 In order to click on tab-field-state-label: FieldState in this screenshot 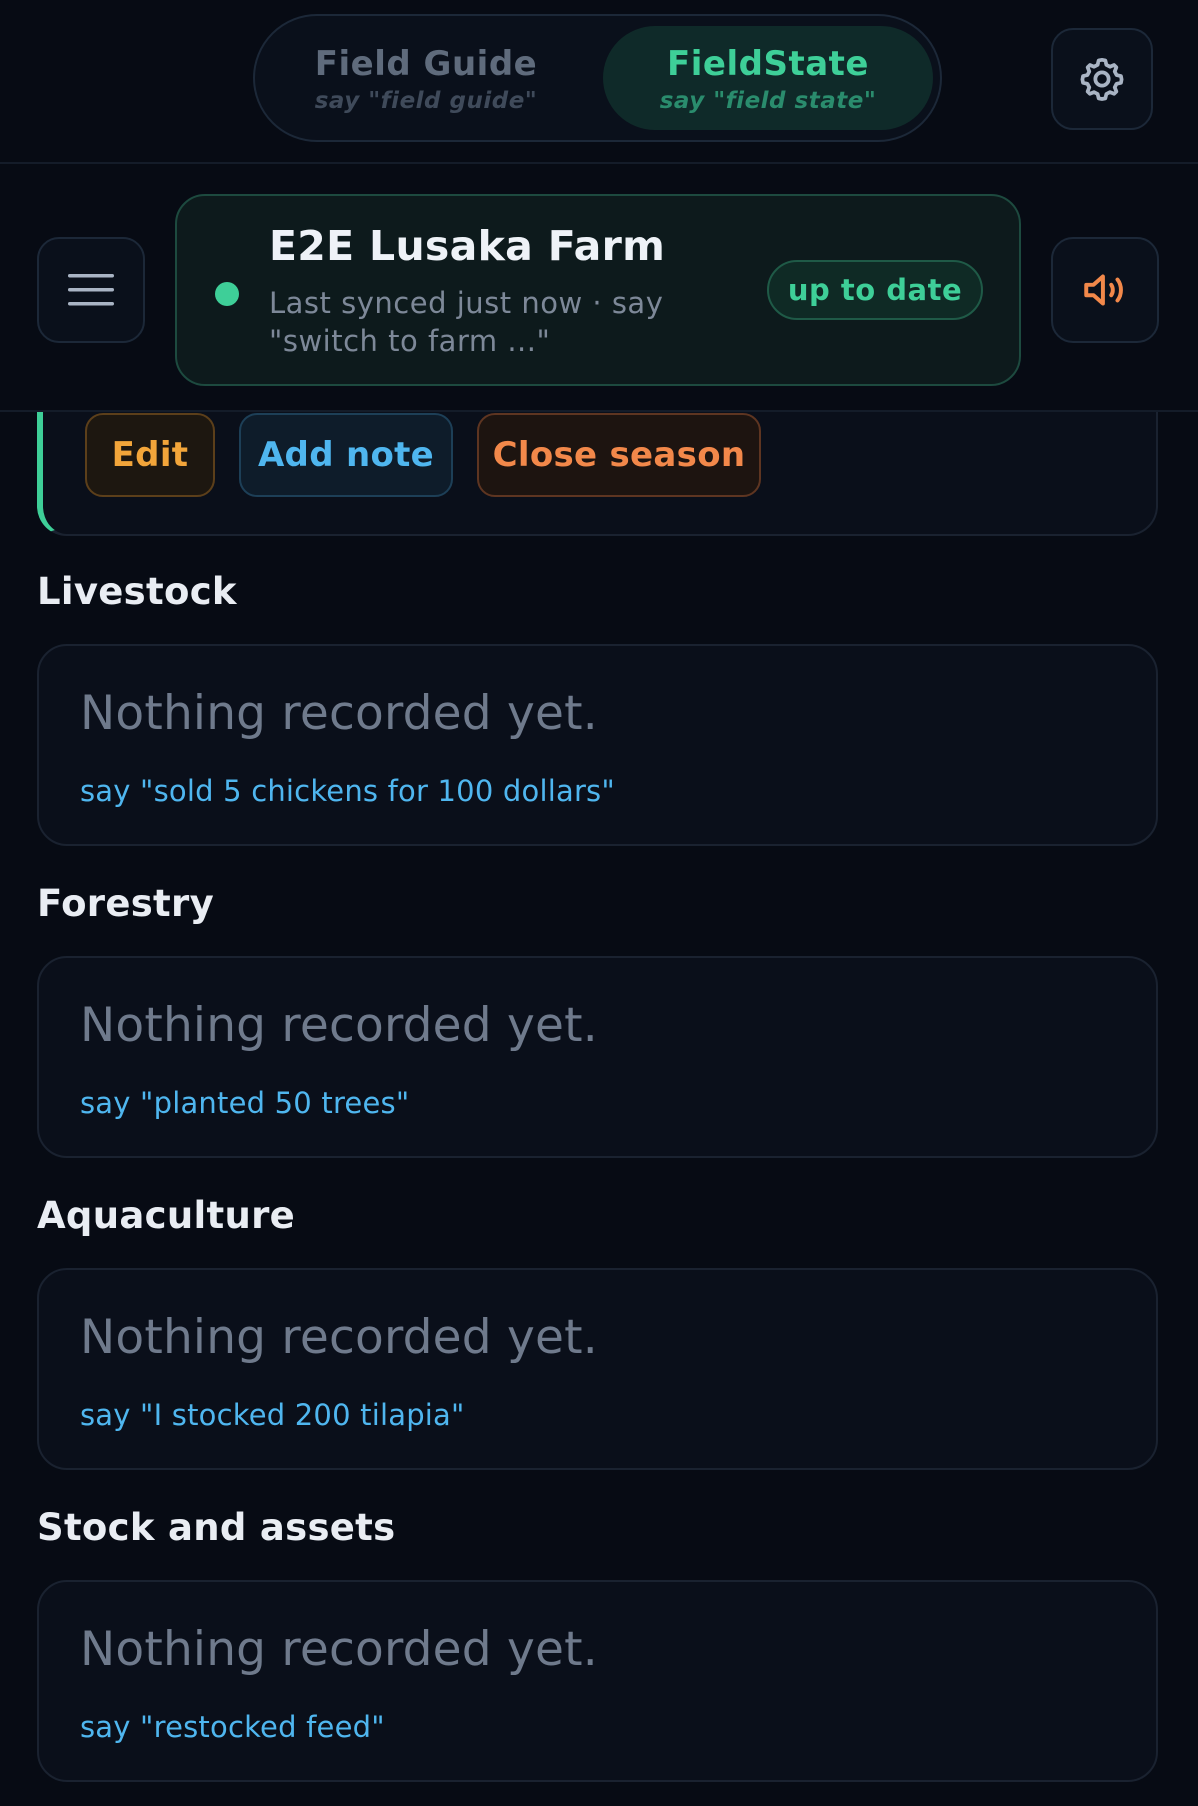, I will do `click(768, 64)`.